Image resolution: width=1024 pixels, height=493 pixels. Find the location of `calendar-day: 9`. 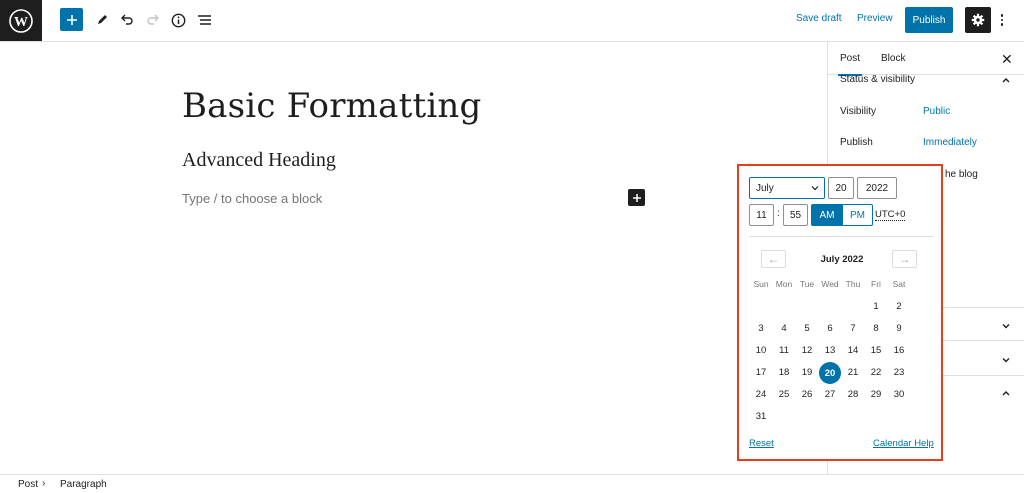

calendar-day: 9 is located at coordinates (899, 328).